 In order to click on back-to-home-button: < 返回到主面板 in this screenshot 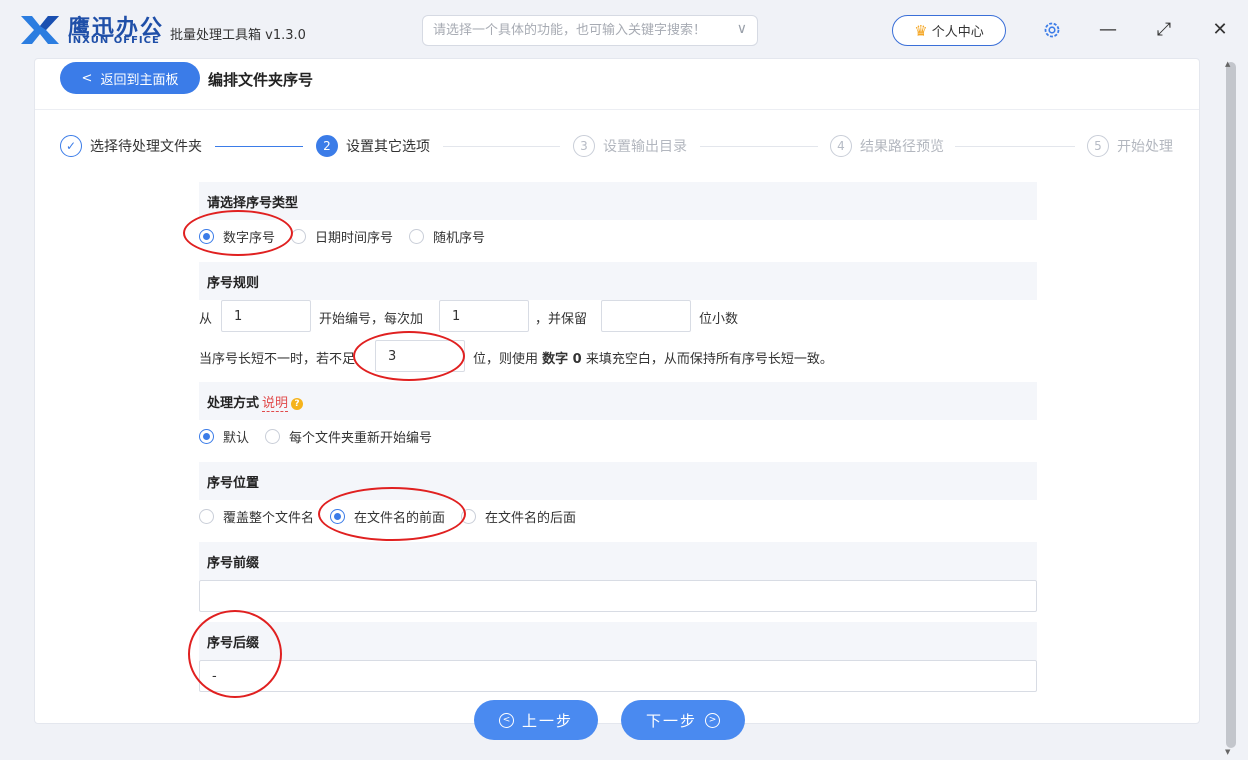, I will do `click(130, 78)`.